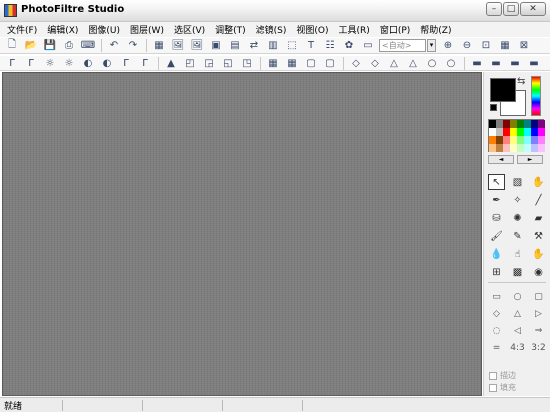 The width and height of the screenshot is (550, 412). I want to click on close-button: ✕, so click(533, 9).